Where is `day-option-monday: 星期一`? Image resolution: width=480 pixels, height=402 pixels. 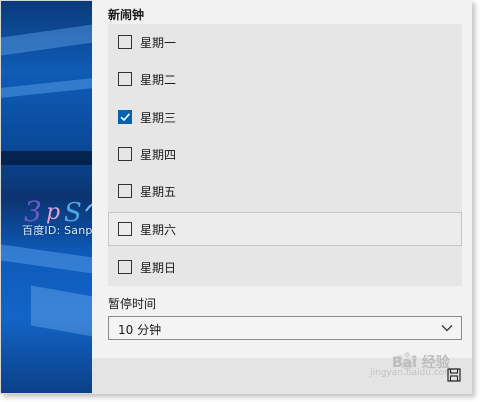 day-option-monday: 星期一 is located at coordinates (285, 42).